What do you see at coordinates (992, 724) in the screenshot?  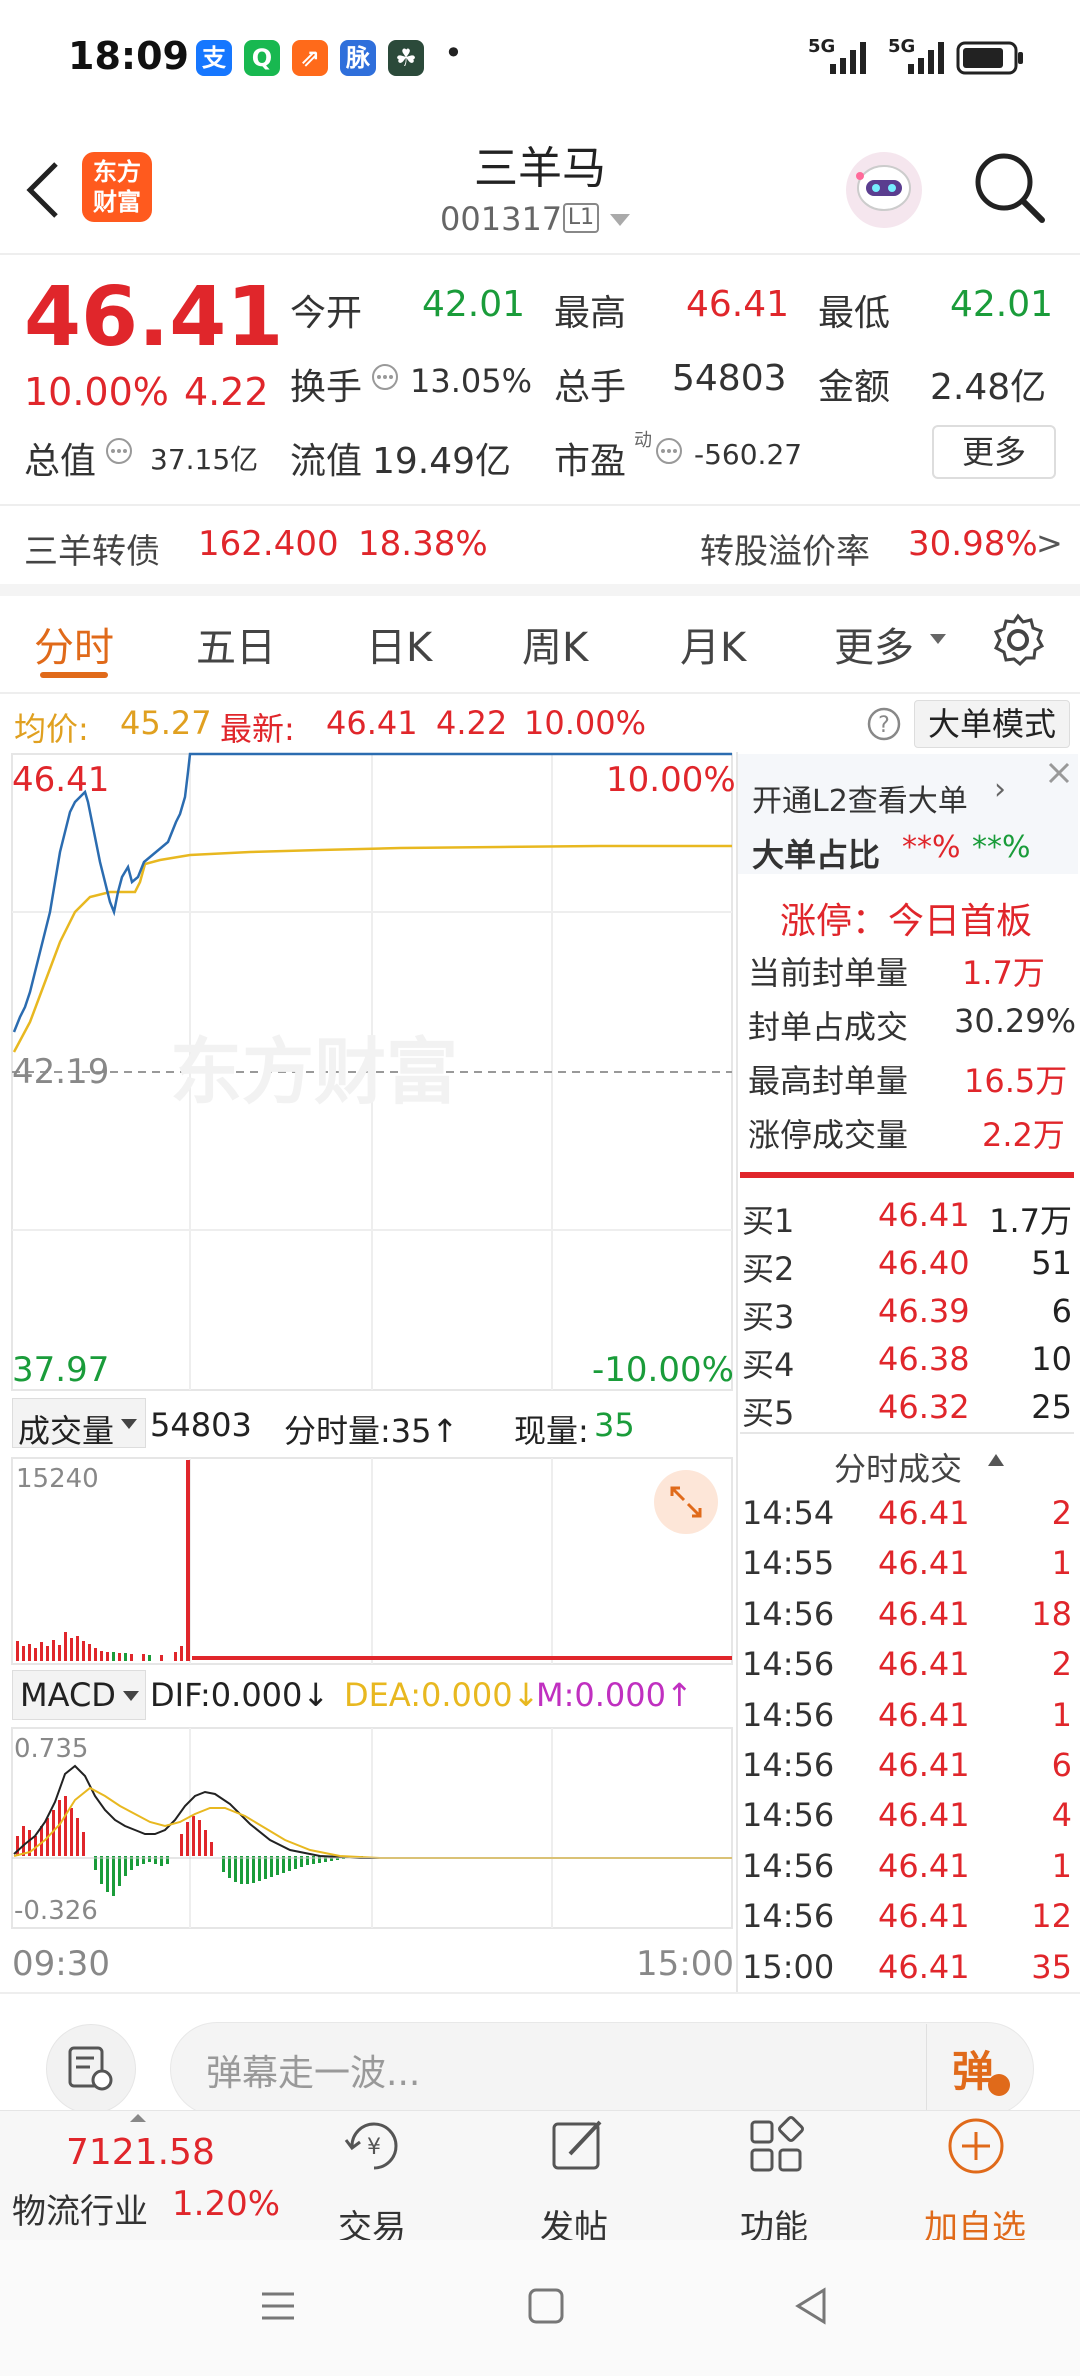 I see `big-order-mode-button: 大单模式` at bounding box center [992, 724].